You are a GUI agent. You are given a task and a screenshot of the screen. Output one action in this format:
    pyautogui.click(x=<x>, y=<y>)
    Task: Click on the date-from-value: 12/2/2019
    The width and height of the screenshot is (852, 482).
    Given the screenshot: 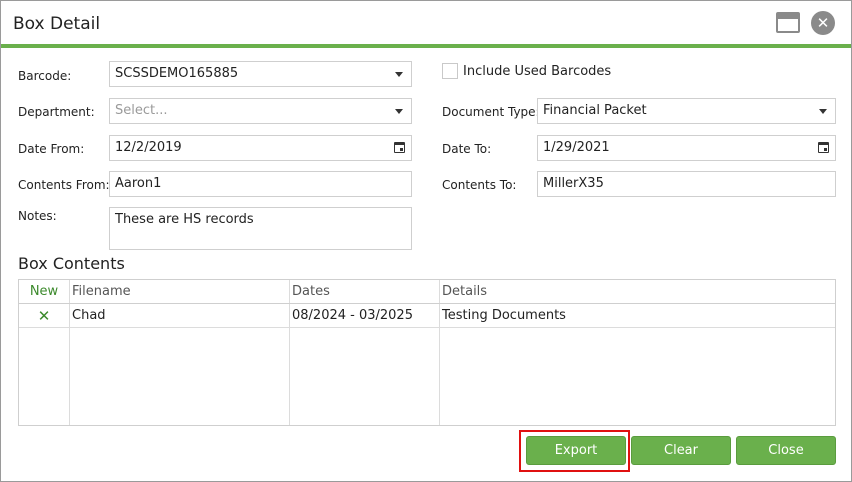 What is the action you would take?
    pyautogui.click(x=148, y=147)
    